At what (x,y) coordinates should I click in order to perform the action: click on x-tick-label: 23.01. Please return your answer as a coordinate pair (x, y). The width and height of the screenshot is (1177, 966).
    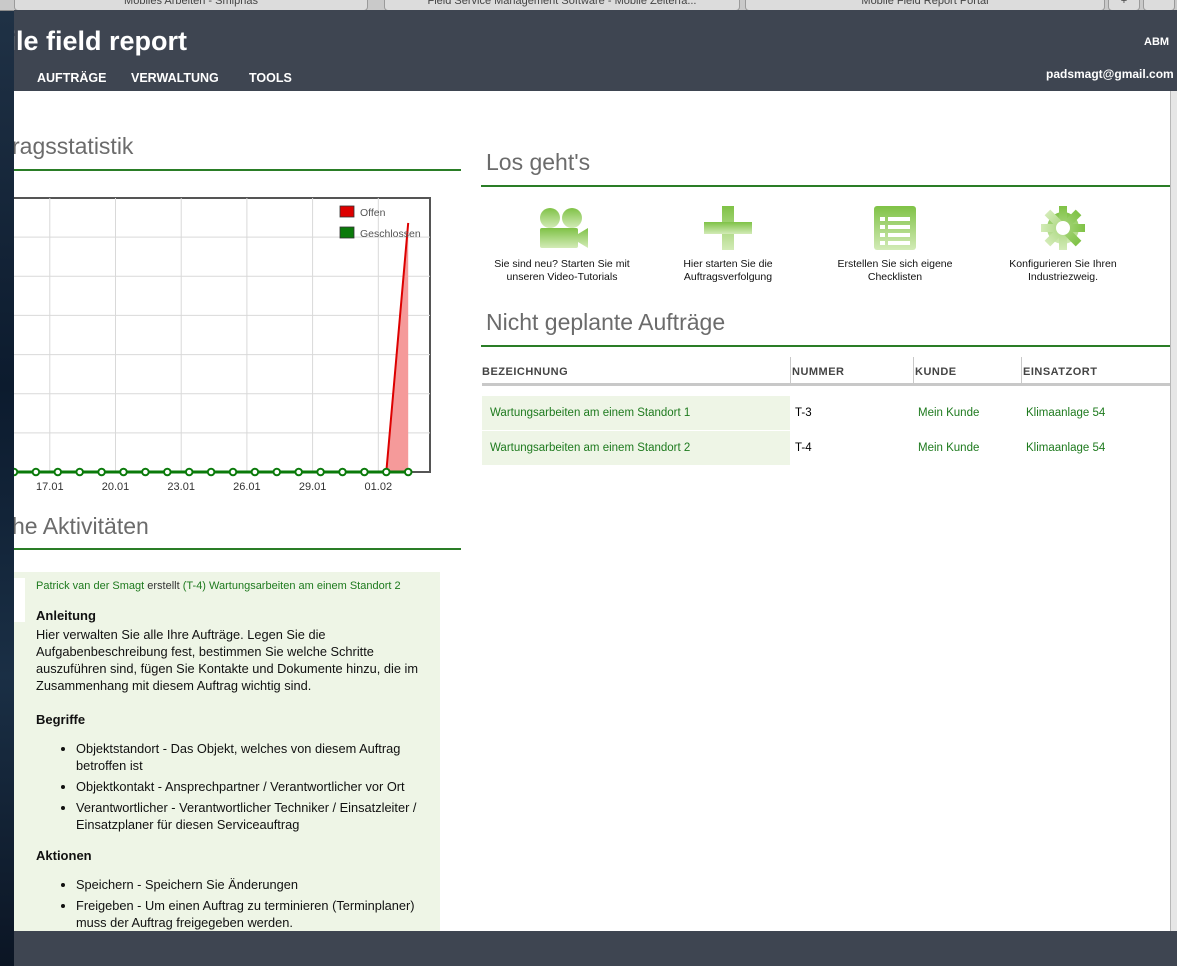
    Looking at the image, I should click on (181, 487).